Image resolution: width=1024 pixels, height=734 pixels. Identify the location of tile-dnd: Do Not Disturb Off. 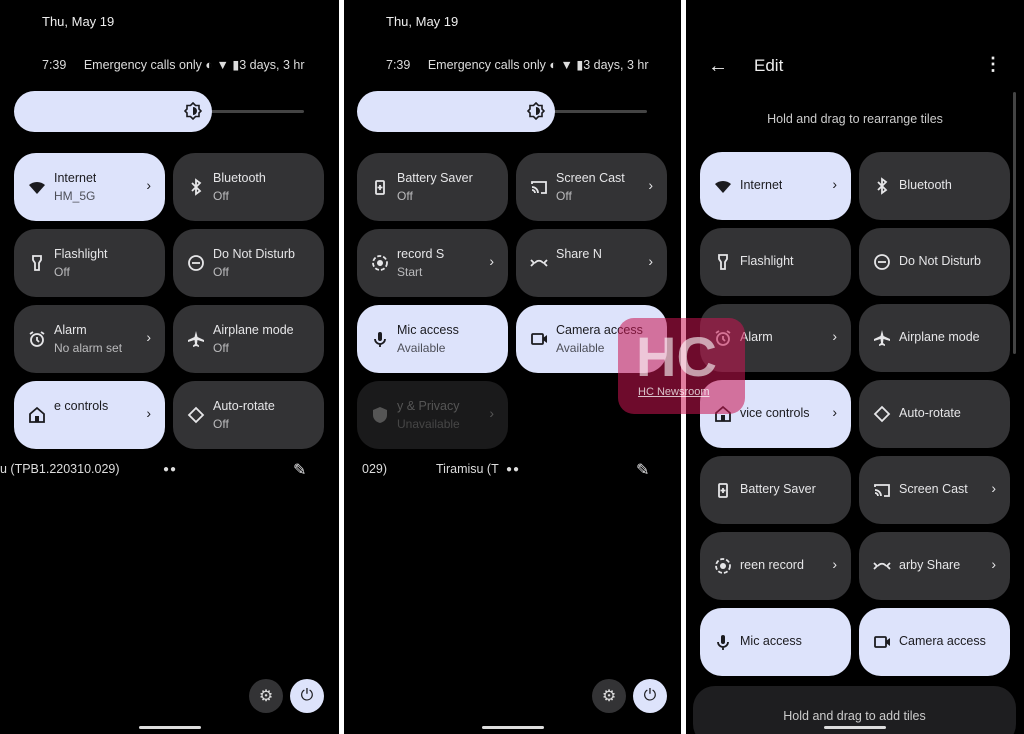
(248, 263).